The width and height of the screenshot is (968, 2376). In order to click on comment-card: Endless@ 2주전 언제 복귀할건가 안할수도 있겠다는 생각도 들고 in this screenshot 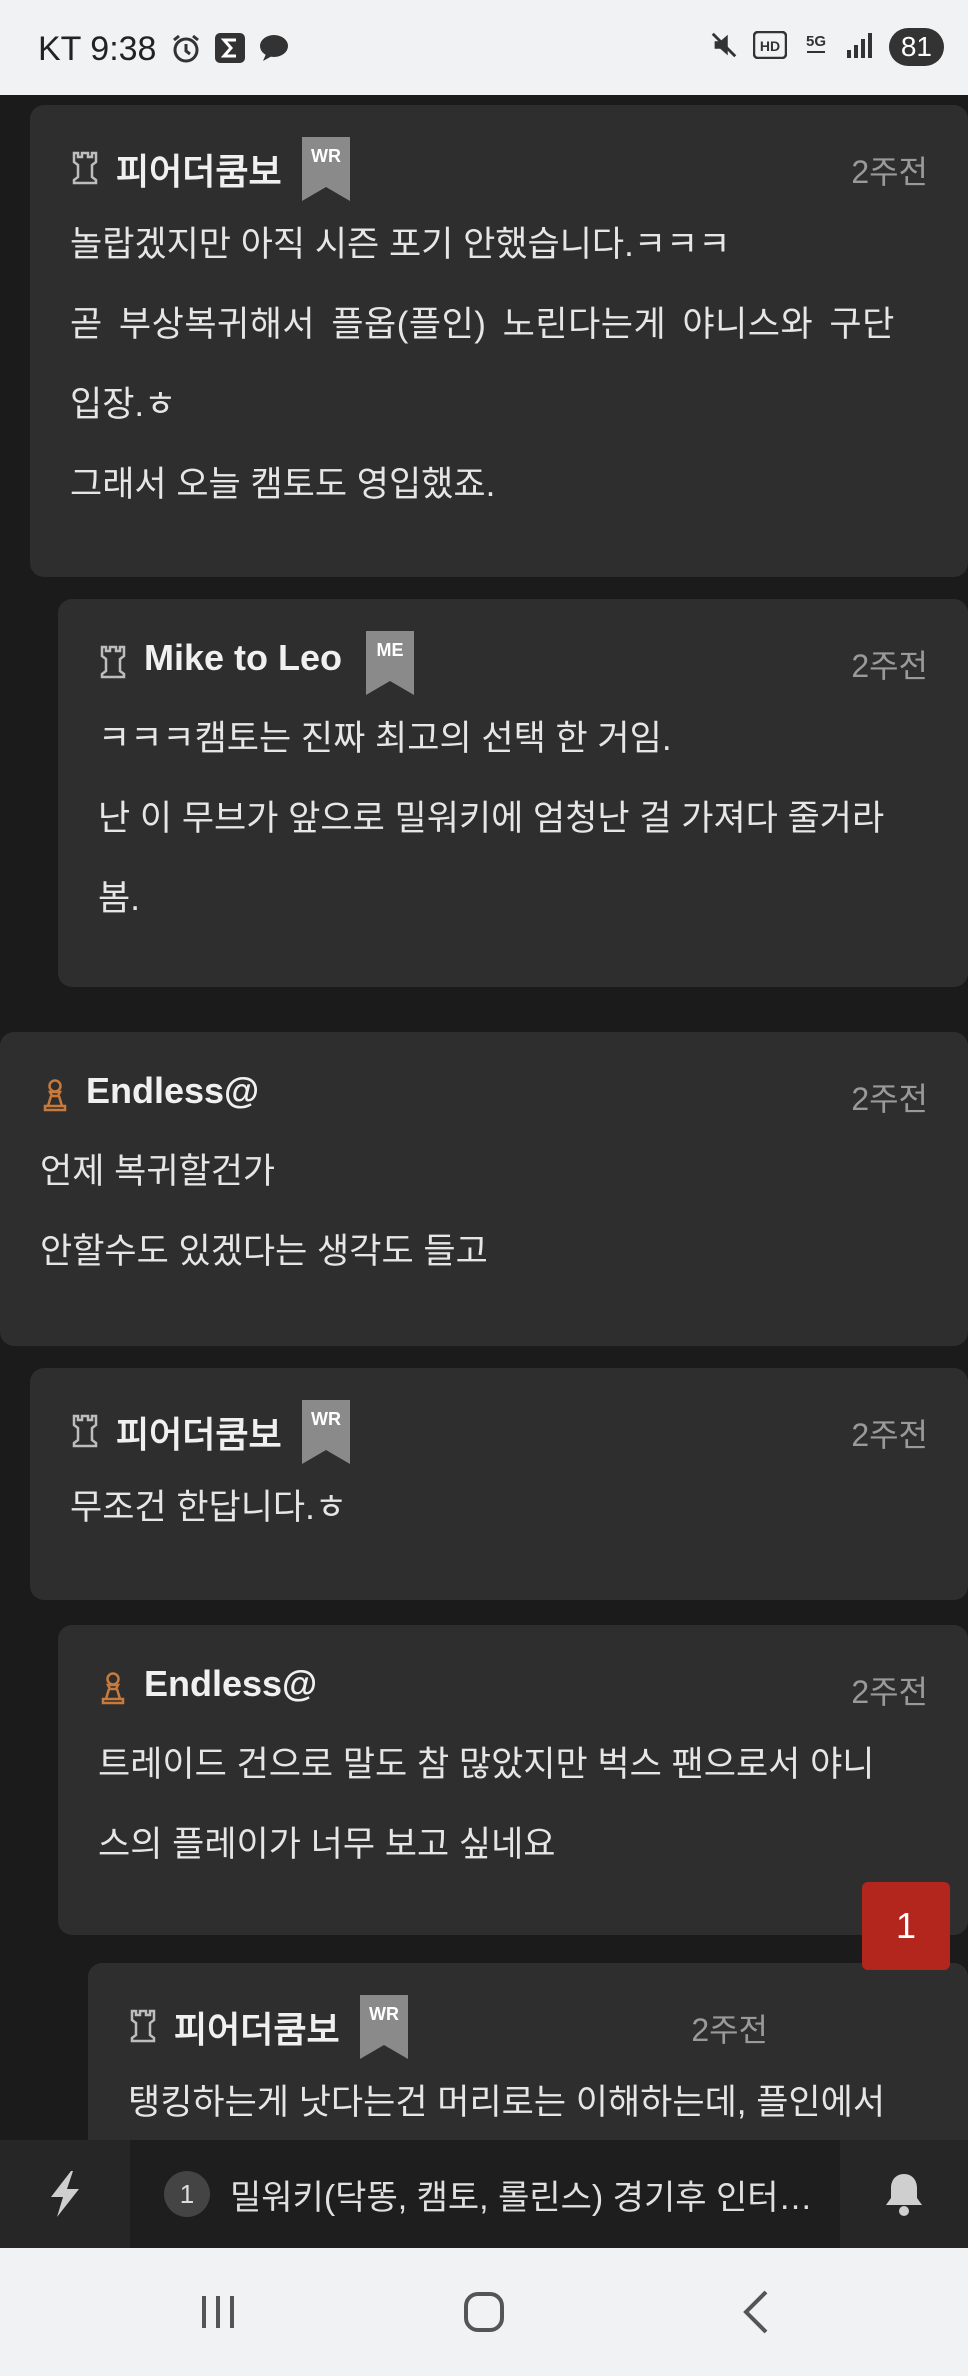, I will do `click(484, 1189)`.